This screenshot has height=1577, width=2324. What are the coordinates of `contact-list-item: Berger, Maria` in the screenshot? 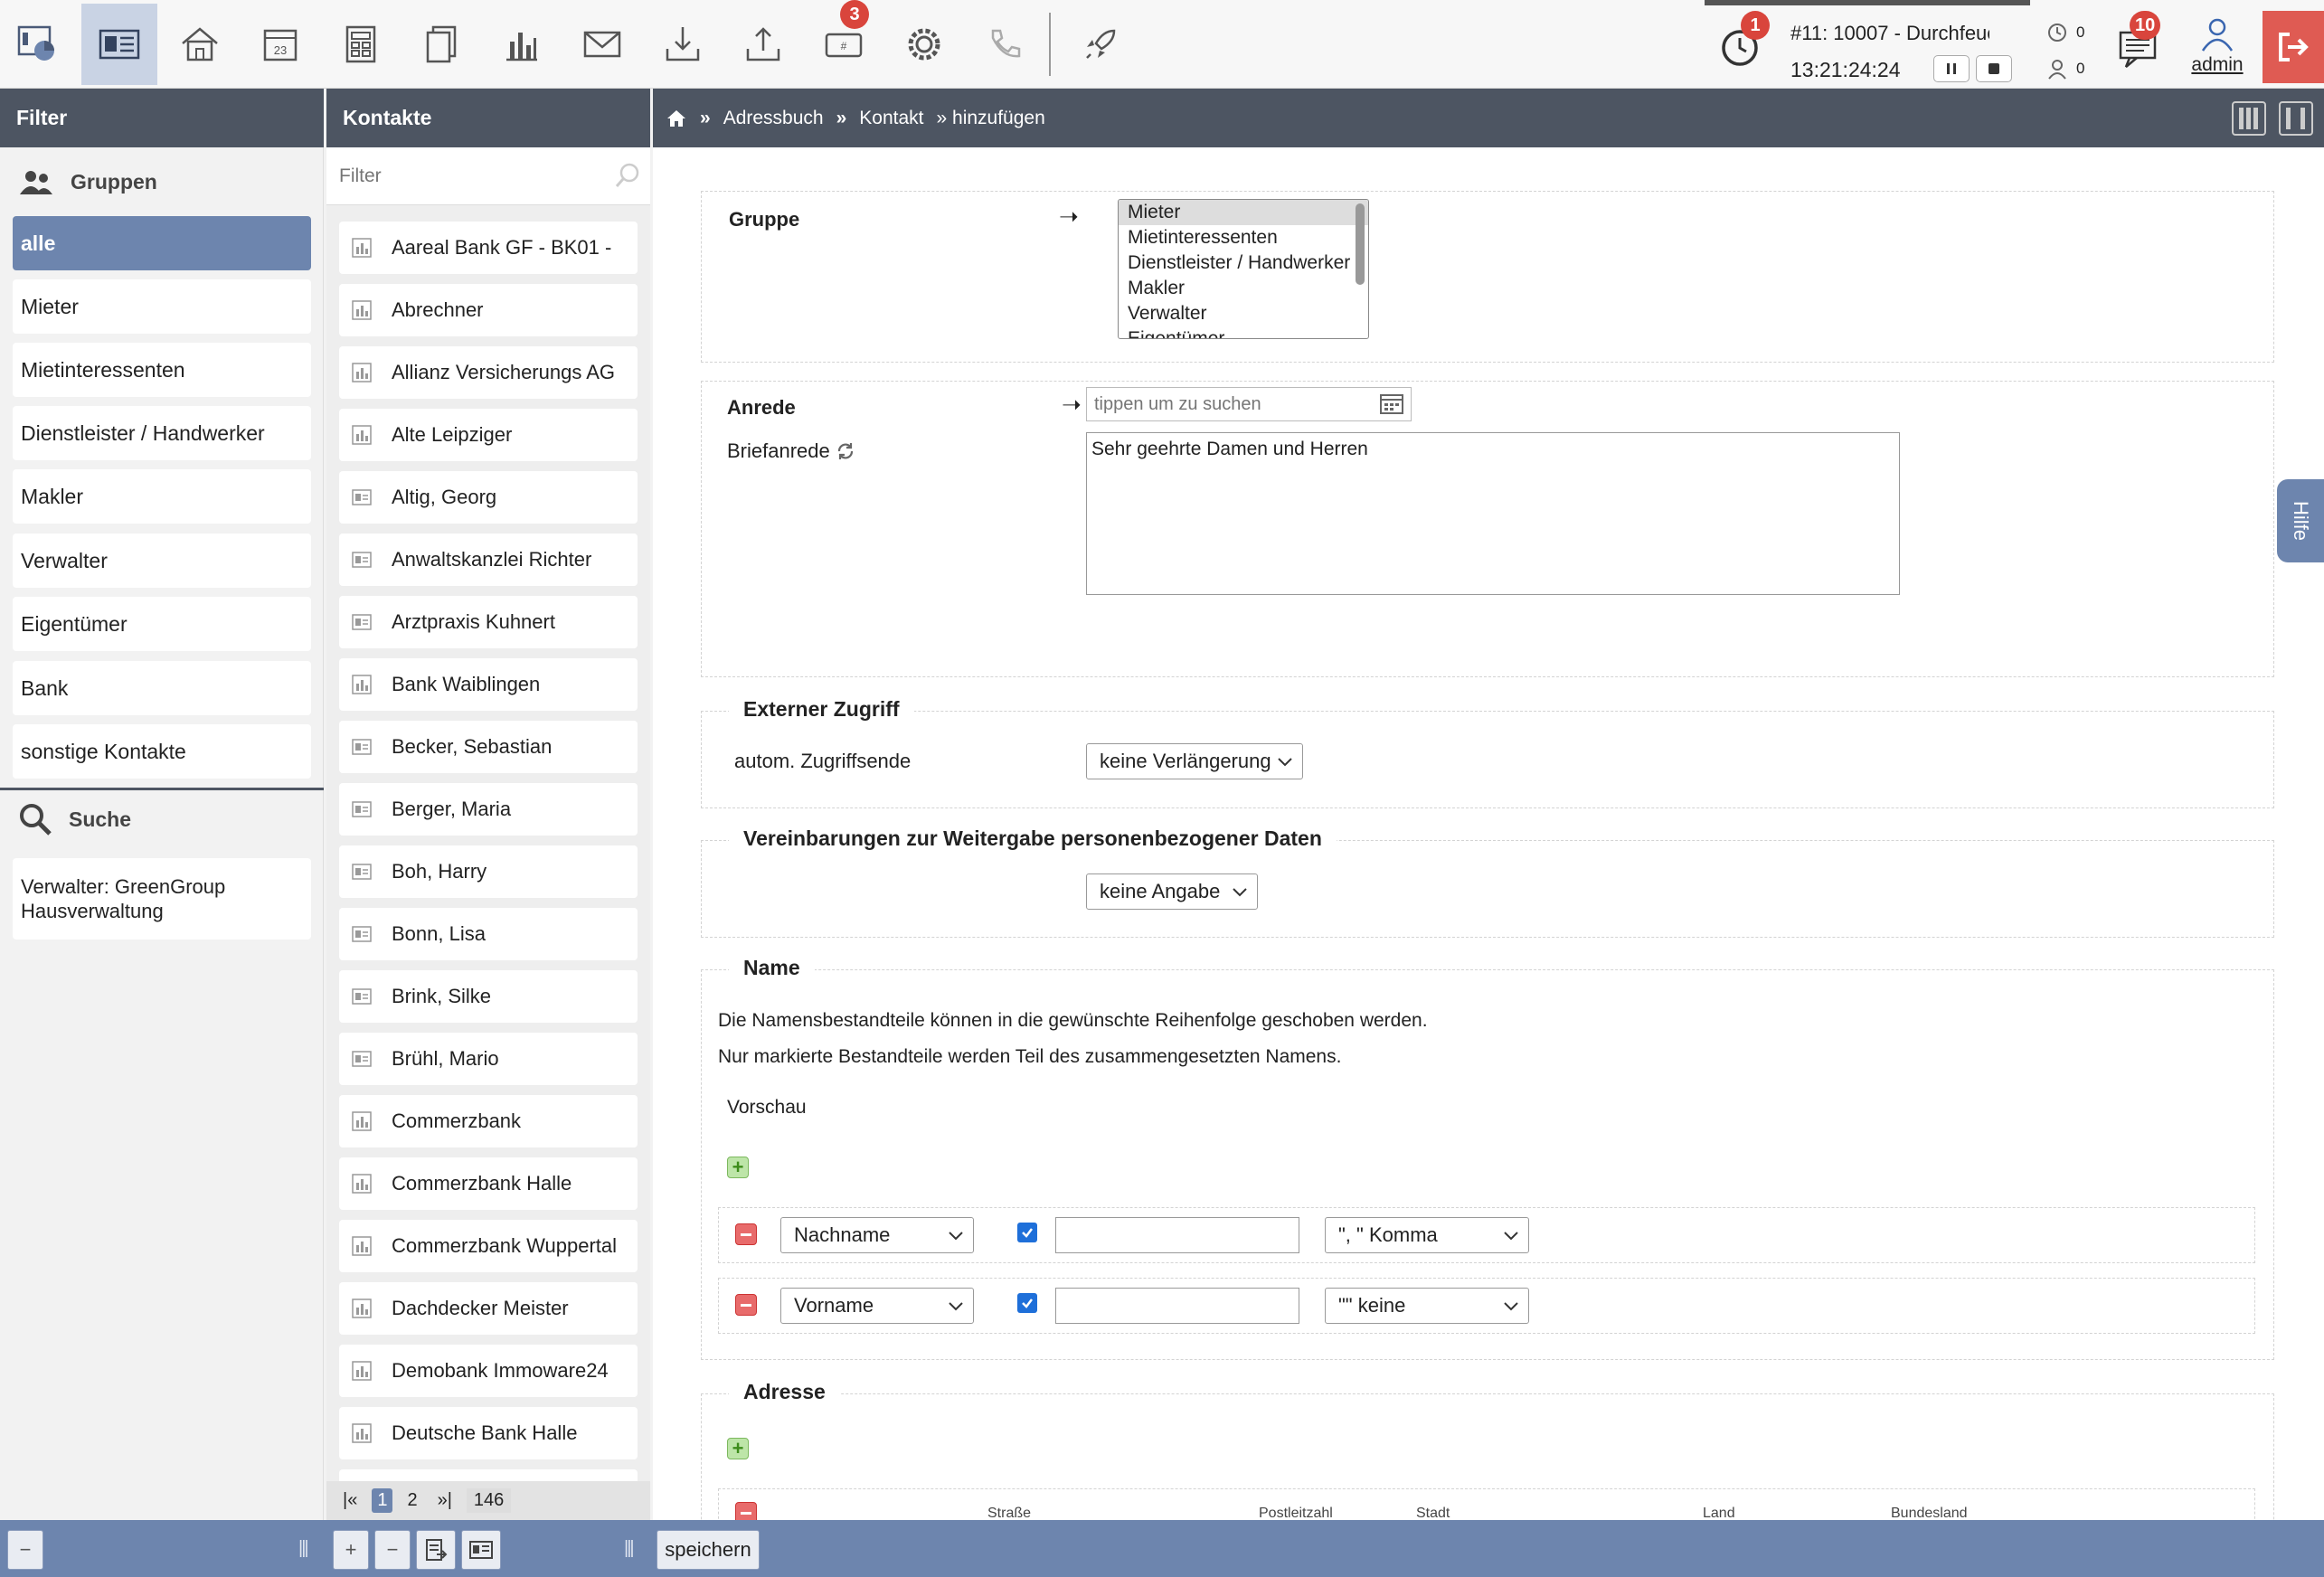 It's located at (489, 809).